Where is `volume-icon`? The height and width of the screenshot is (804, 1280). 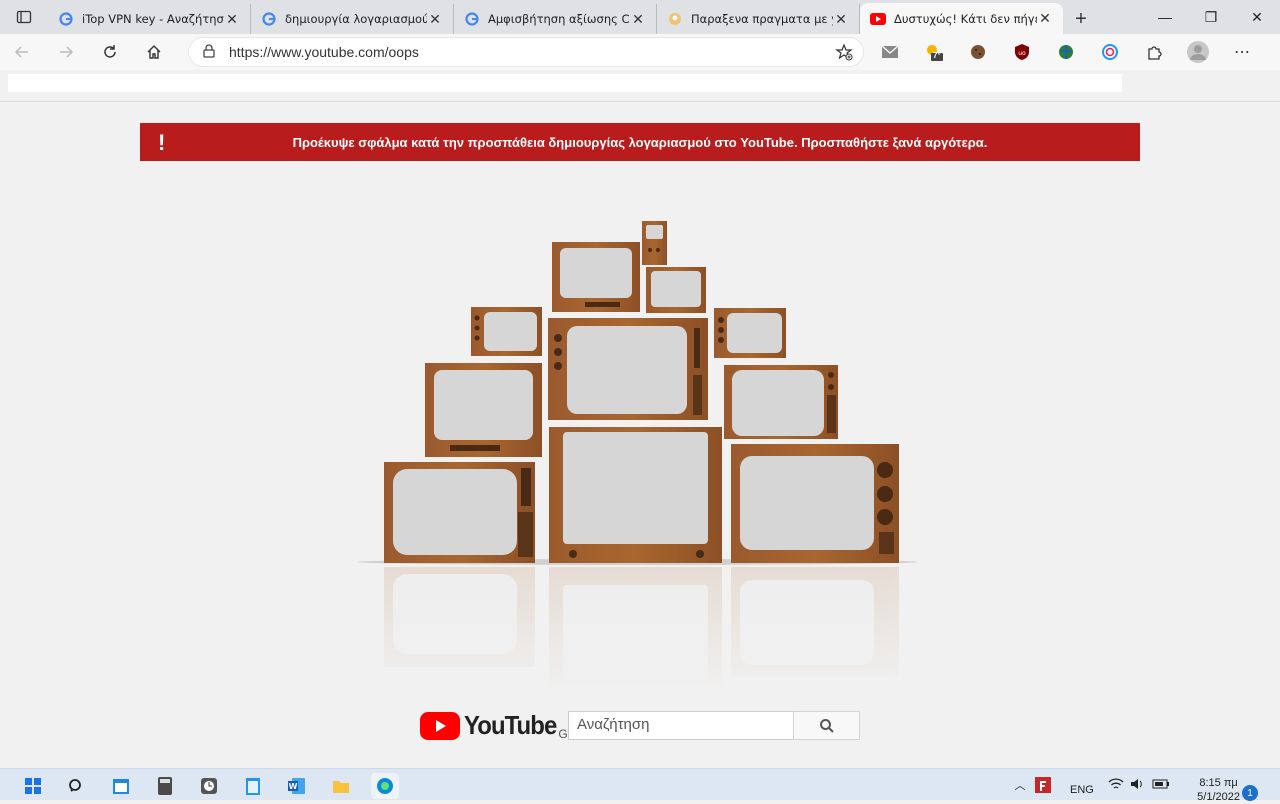
volume-icon is located at coordinates (1138, 785).